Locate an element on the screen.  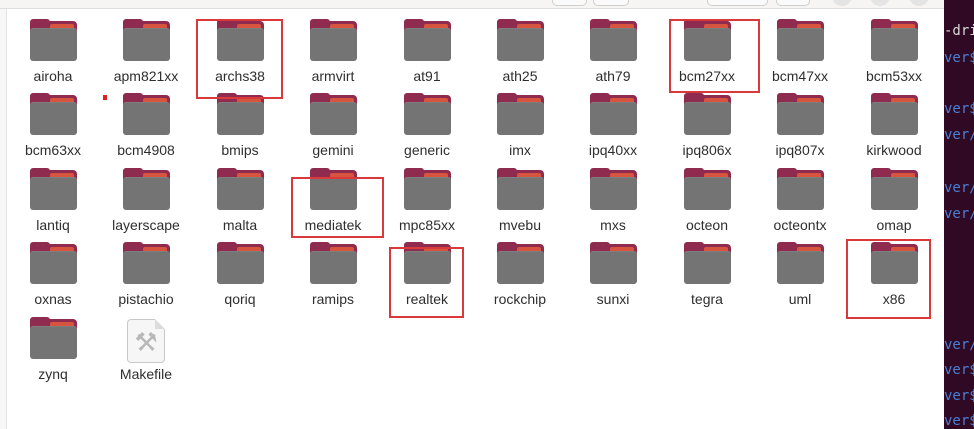
folder-label: bmips is located at coordinates (240, 150).